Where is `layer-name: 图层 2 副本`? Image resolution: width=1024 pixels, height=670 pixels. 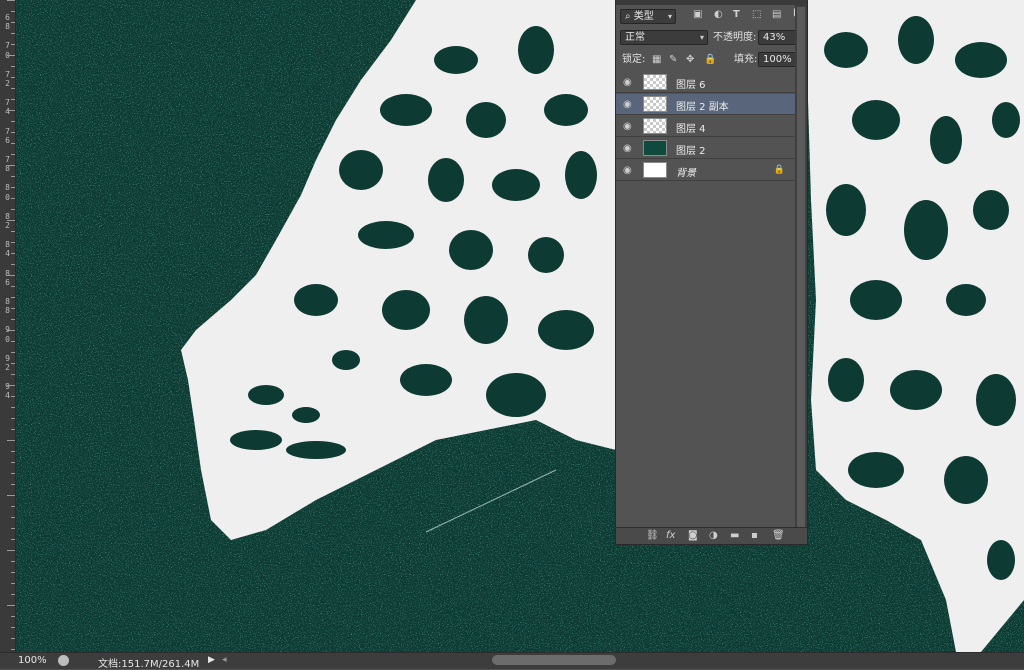 layer-name: 图层 2 副本 is located at coordinates (702, 105).